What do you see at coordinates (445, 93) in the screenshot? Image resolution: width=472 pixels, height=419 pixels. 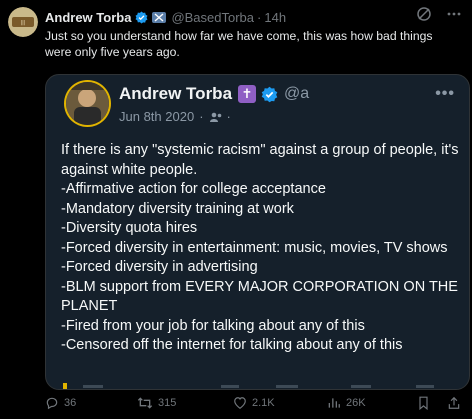 I see `quoted-more-icon: •••` at bounding box center [445, 93].